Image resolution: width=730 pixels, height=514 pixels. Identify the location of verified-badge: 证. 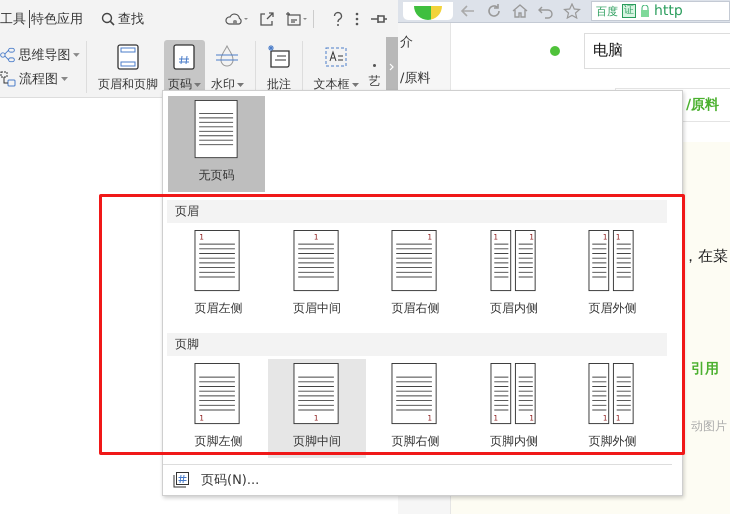
(629, 11).